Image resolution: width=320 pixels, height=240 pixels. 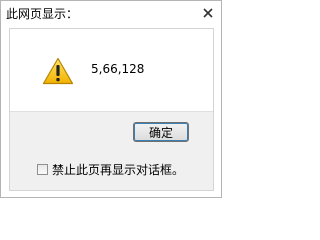 I want to click on ok-button-label: 确定, so click(x=160, y=132).